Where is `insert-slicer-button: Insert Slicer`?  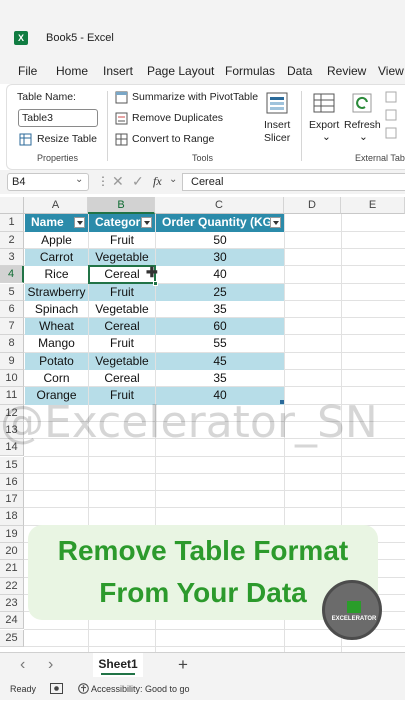 insert-slicer-button: Insert Slicer is located at coordinates (277, 119).